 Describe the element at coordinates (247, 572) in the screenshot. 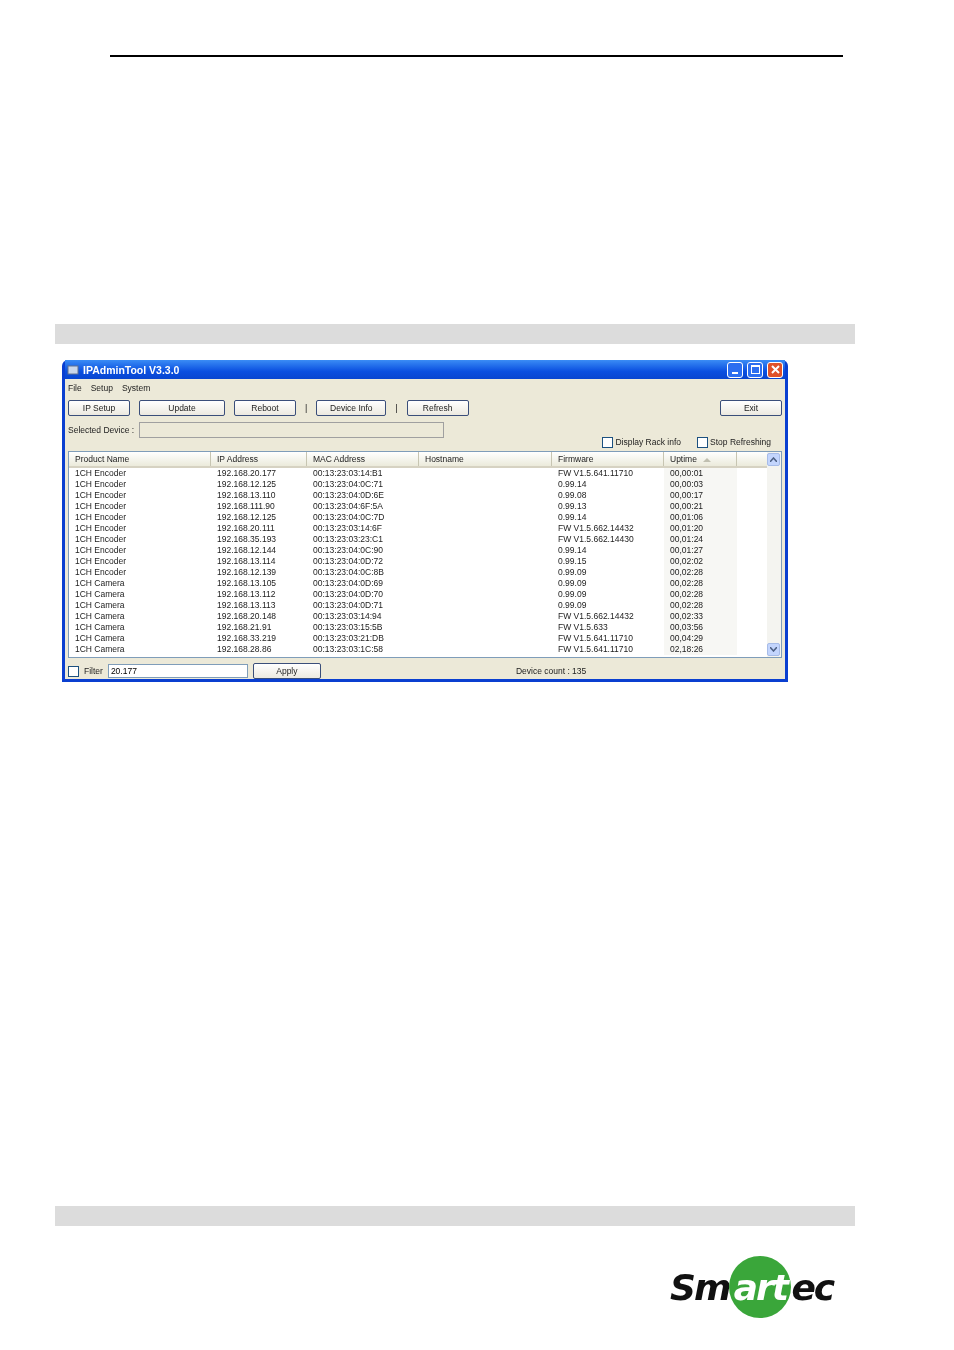

I see `table-cell-text: 192.168.12.139` at that location.